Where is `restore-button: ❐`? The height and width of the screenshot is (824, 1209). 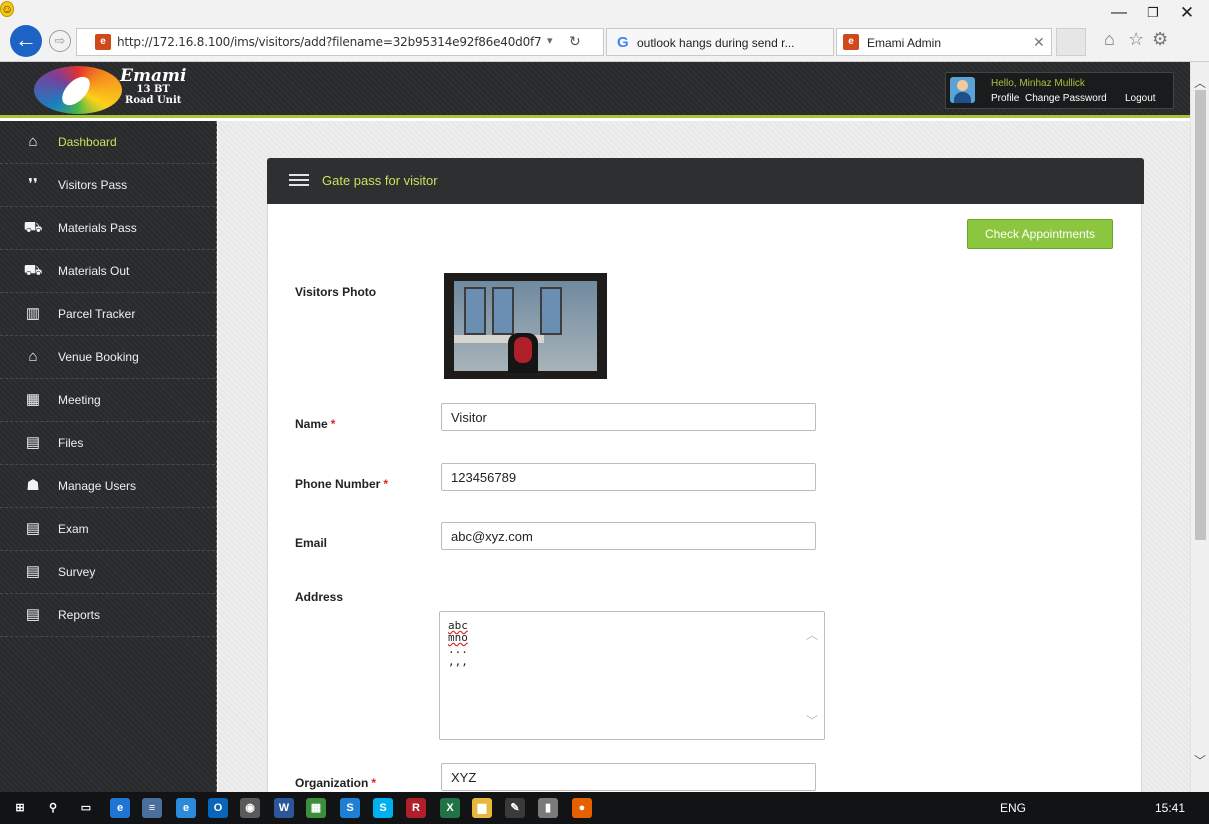 restore-button: ❐ is located at coordinates (1153, 13).